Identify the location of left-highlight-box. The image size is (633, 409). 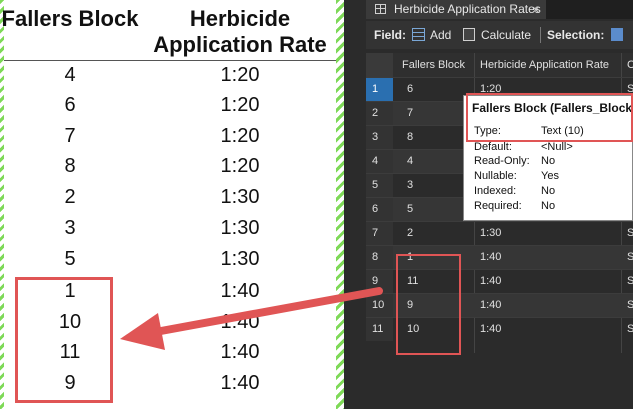
(64, 340).